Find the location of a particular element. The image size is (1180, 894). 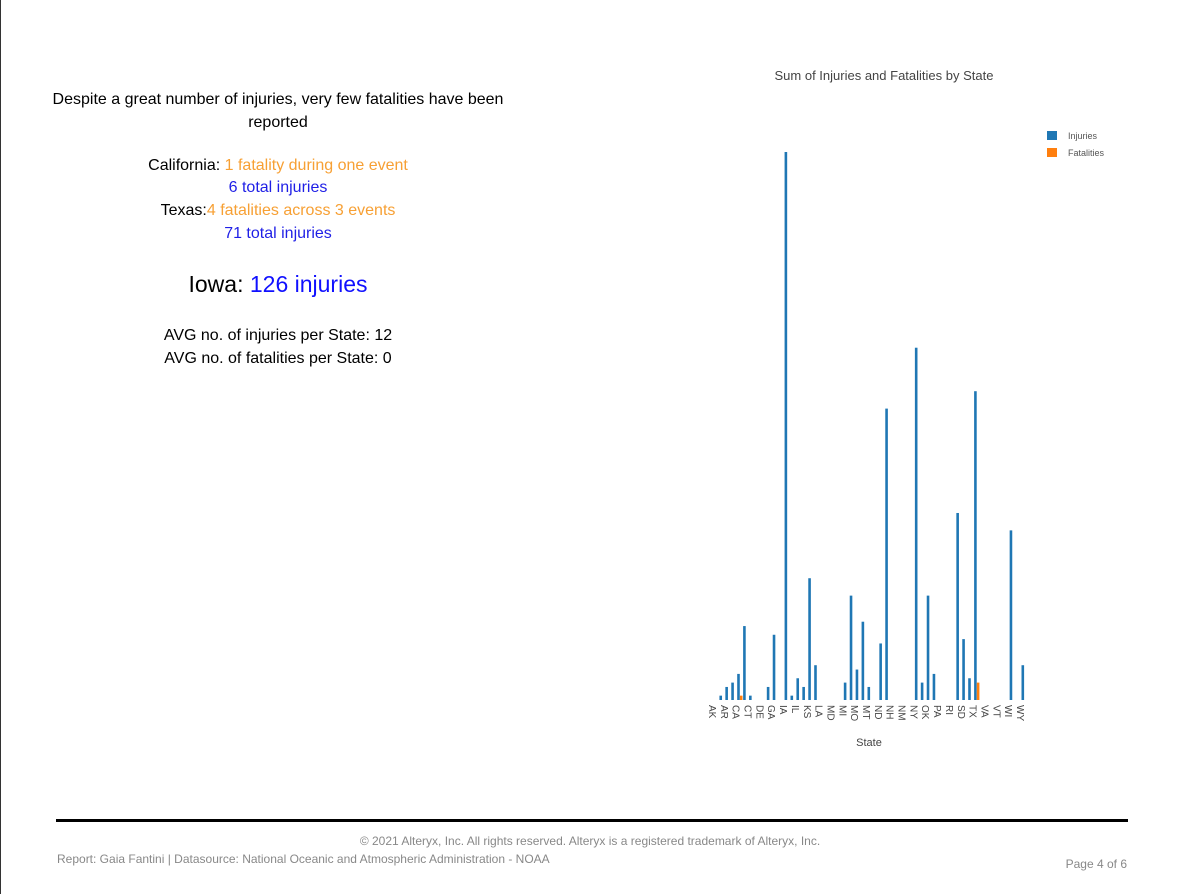

x-tick-sd: SD is located at coordinates (960, 712).